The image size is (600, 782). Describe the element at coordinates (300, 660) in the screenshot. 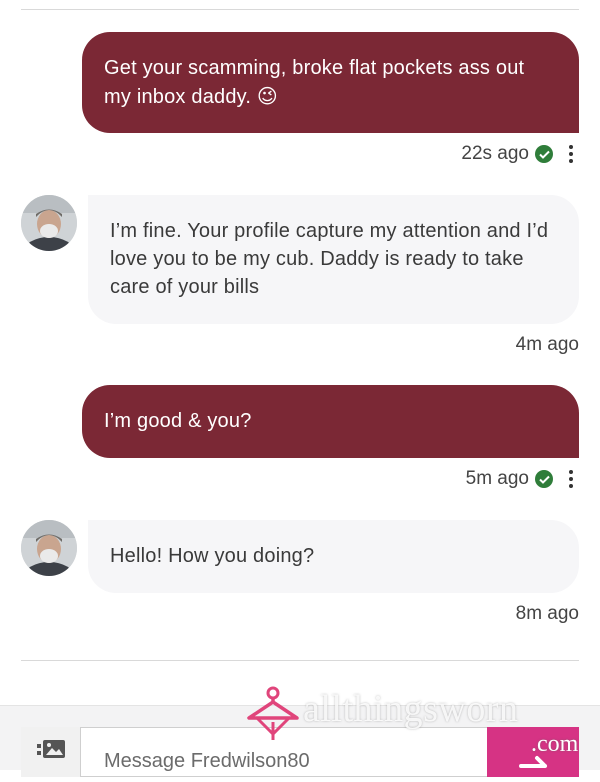

I see `bottom-divider` at that location.